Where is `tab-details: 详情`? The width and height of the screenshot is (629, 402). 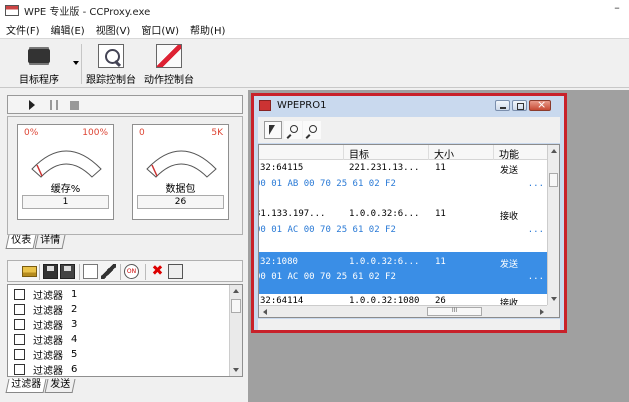 tab-details: 详情 is located at coordinates (50, 242).